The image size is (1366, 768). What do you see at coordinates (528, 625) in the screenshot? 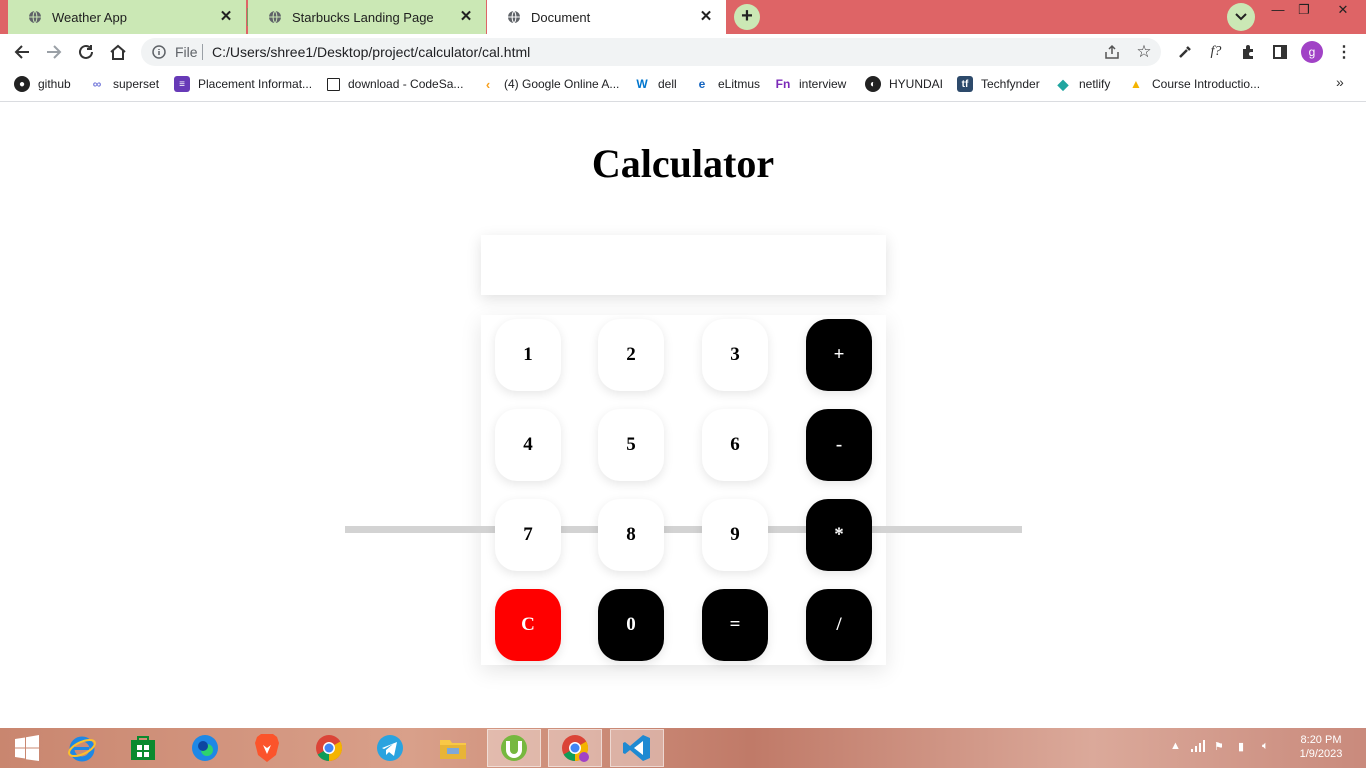
I see `key-clear: C` at bounding box center [528, 625].